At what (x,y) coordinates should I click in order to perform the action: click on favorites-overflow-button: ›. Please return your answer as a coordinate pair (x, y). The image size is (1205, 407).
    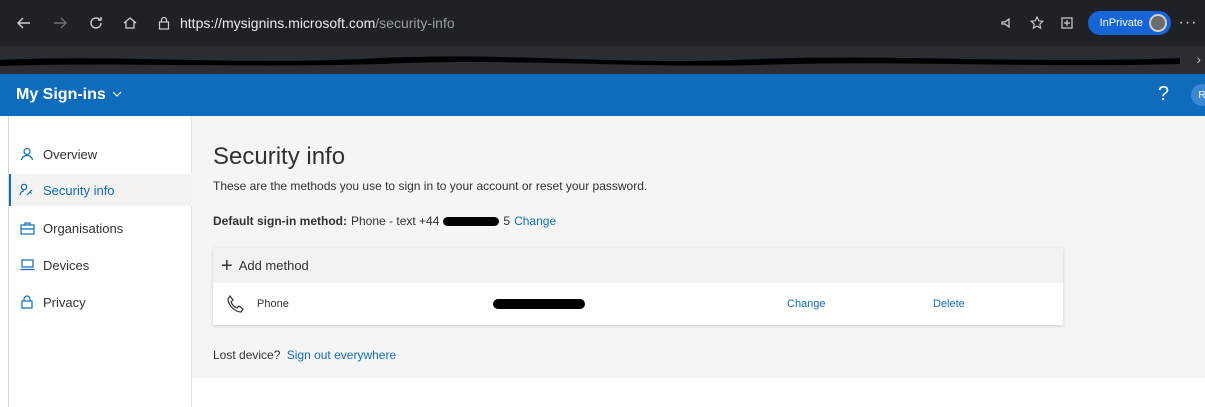
    Looking at the image, I should click on (1198, 59).